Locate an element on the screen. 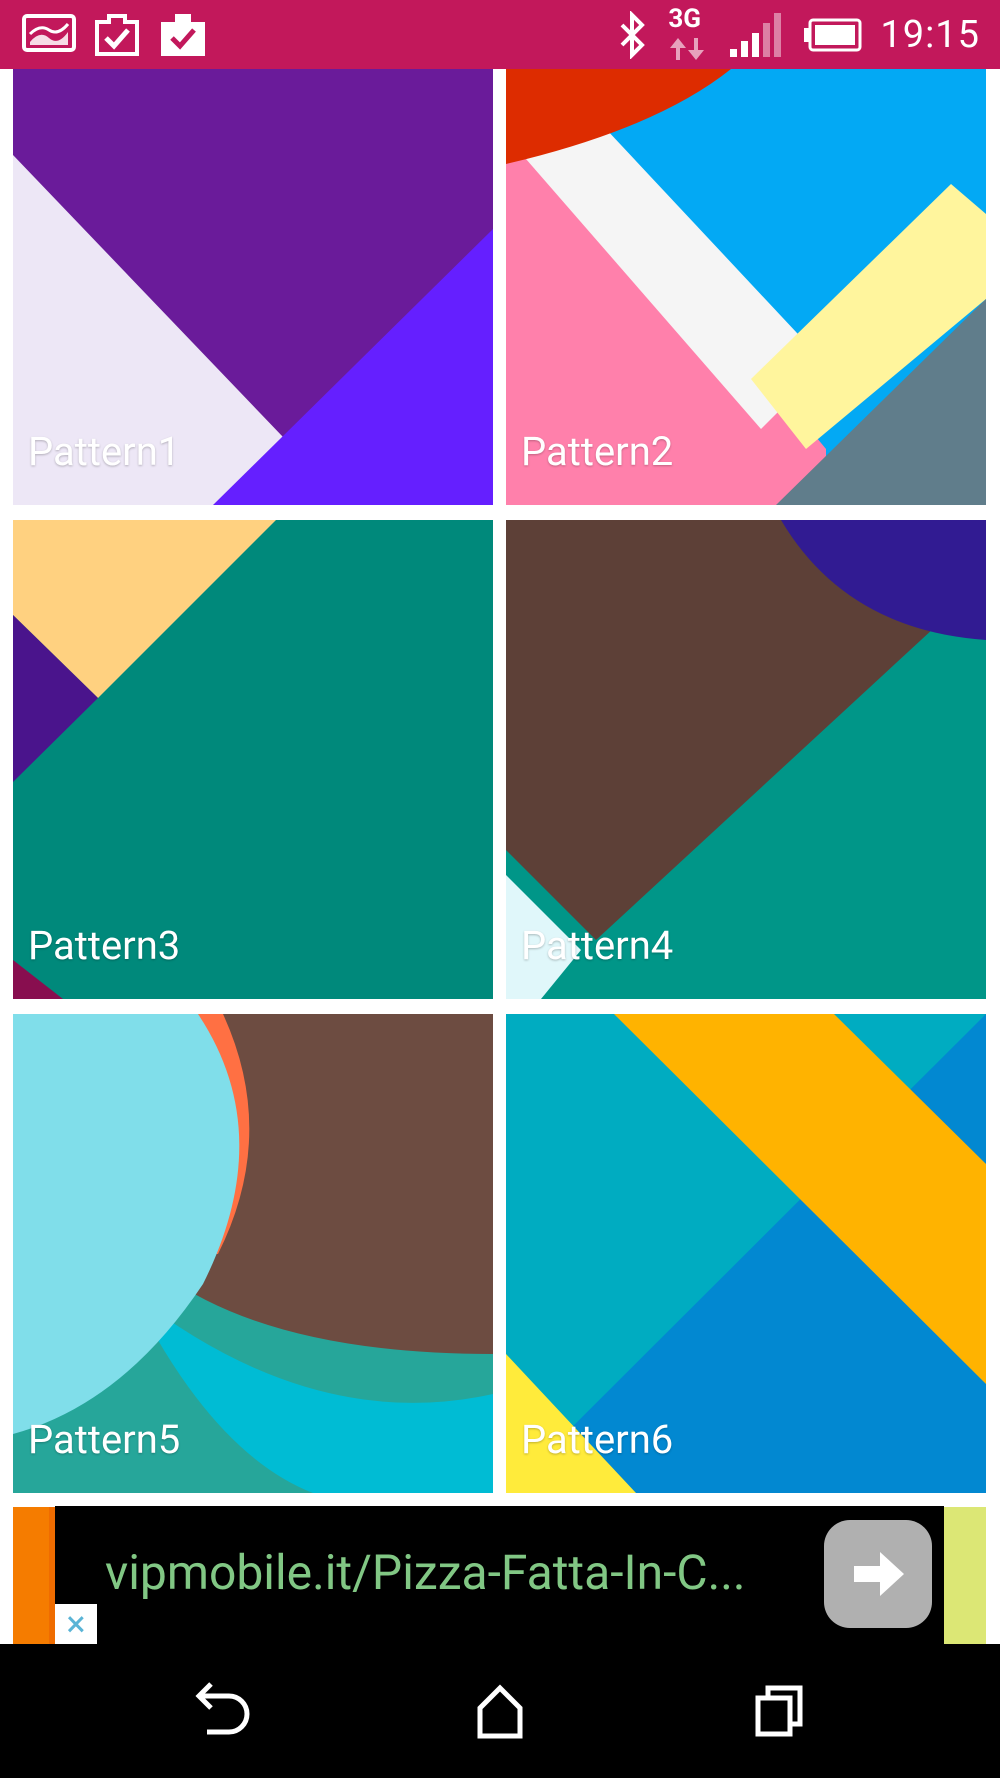 The image size is (1000, 1778). home-button is located at coordinates (500, 1711).